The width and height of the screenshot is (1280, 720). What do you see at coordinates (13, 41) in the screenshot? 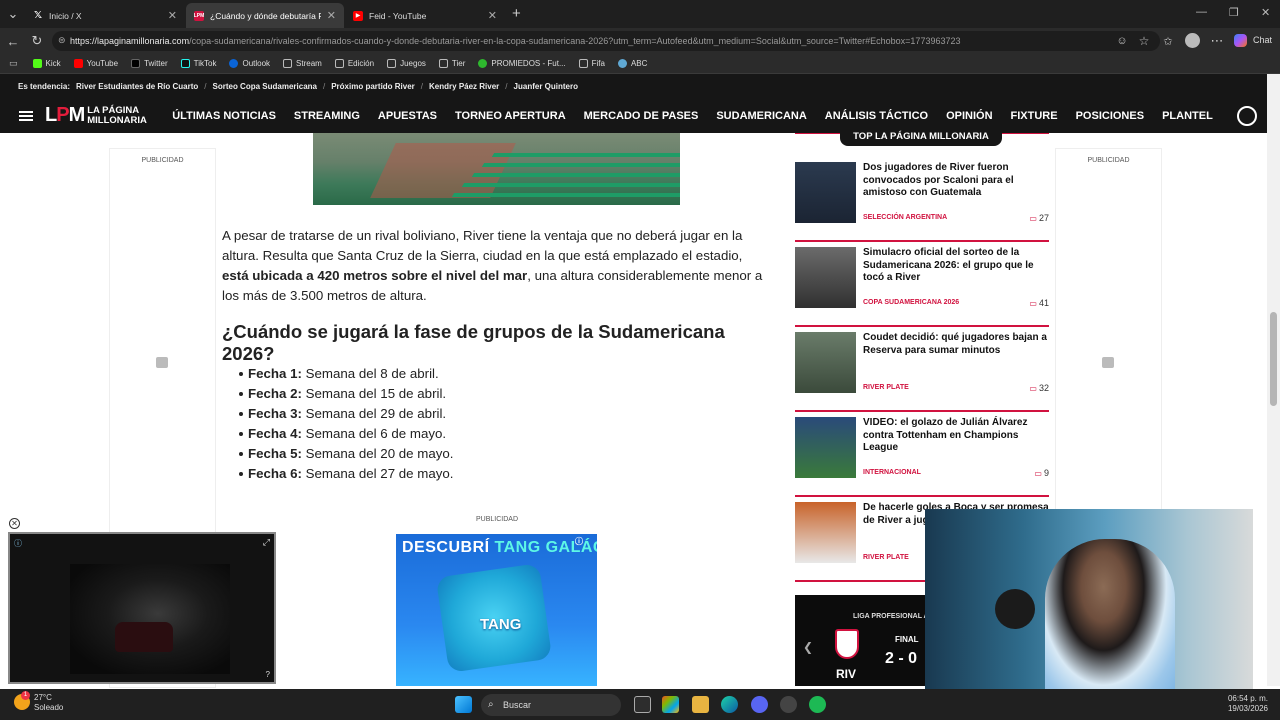
I see `back-icon: ←` at bounding box center [13, 41].